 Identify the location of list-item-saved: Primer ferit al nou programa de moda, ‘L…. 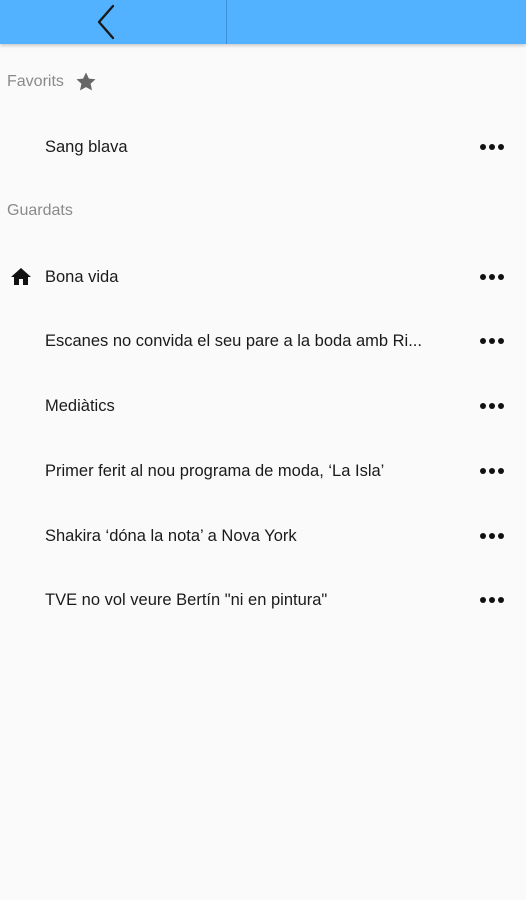
(263, 471).